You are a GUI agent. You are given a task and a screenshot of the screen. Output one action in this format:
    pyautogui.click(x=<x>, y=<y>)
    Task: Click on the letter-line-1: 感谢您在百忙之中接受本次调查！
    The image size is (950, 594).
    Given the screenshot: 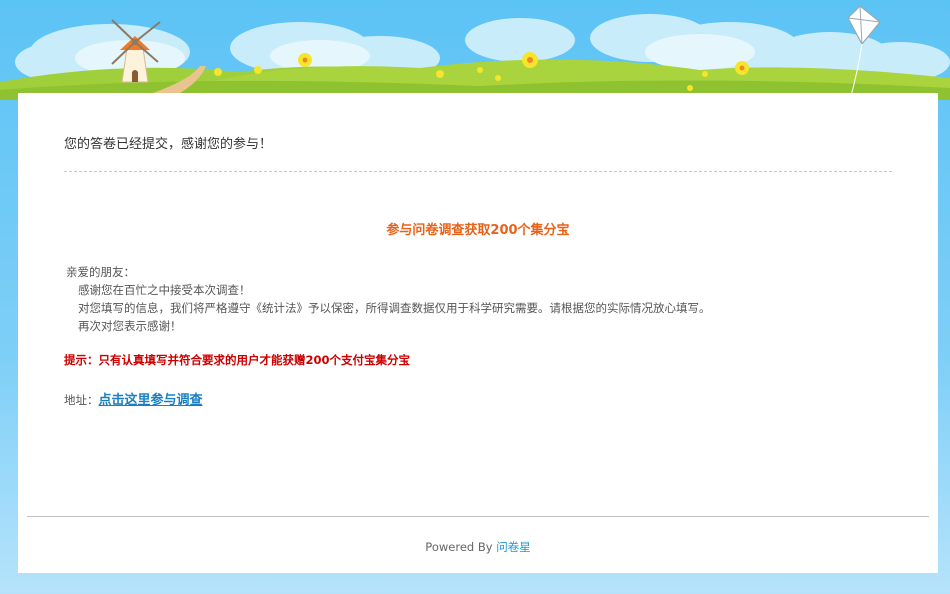 What is the action you would take?
    pyautogui.click(x=164, y=290)
    